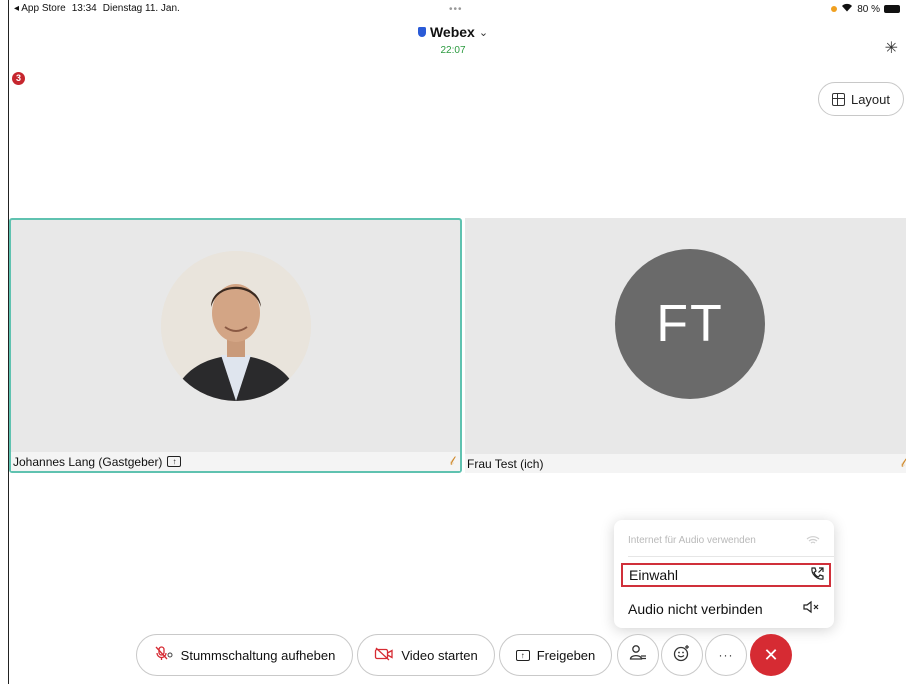 This screenshot has width=906, height=684. What do you see at coordinates (731, 556) in the screenshot?
I see `menu-divider` at bounding box center [731, 556].